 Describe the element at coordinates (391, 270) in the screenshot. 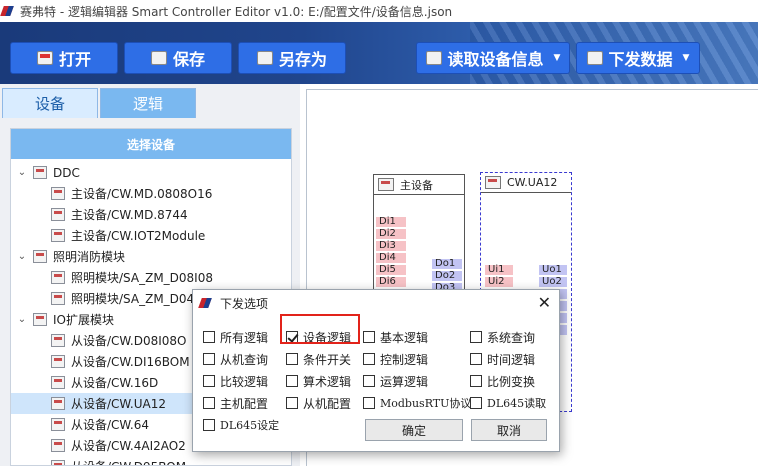

I see `input-port: Di5` at that location.